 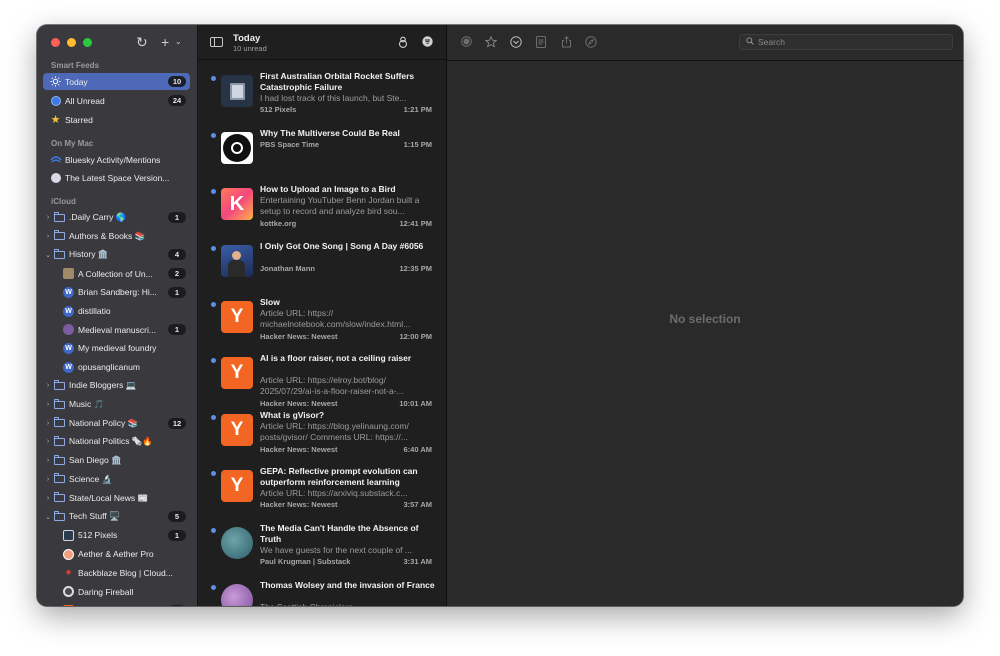 What do you see at coordinates (116, 254) in the screenshot?
I see `sidebar-item-history: ⌄ History 🏛️ 4` at bounding box center [116, 254].